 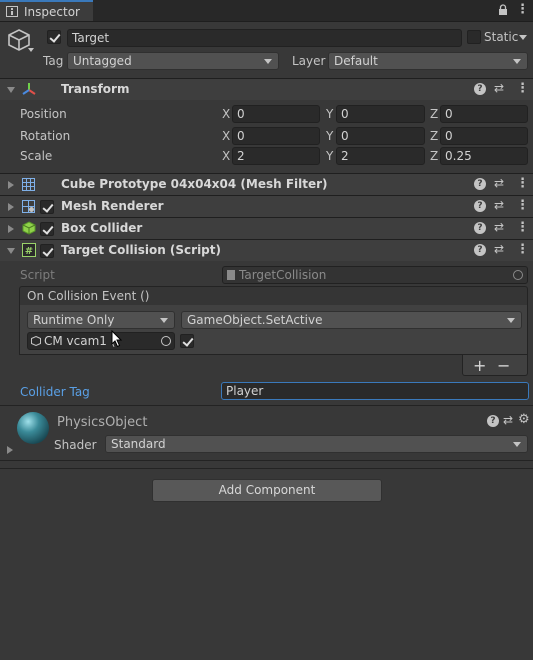 What do you see at coordinates (434, 136) in the screenshot?
I see `rotation-z-label: Z` at bounding box center [434, 136].